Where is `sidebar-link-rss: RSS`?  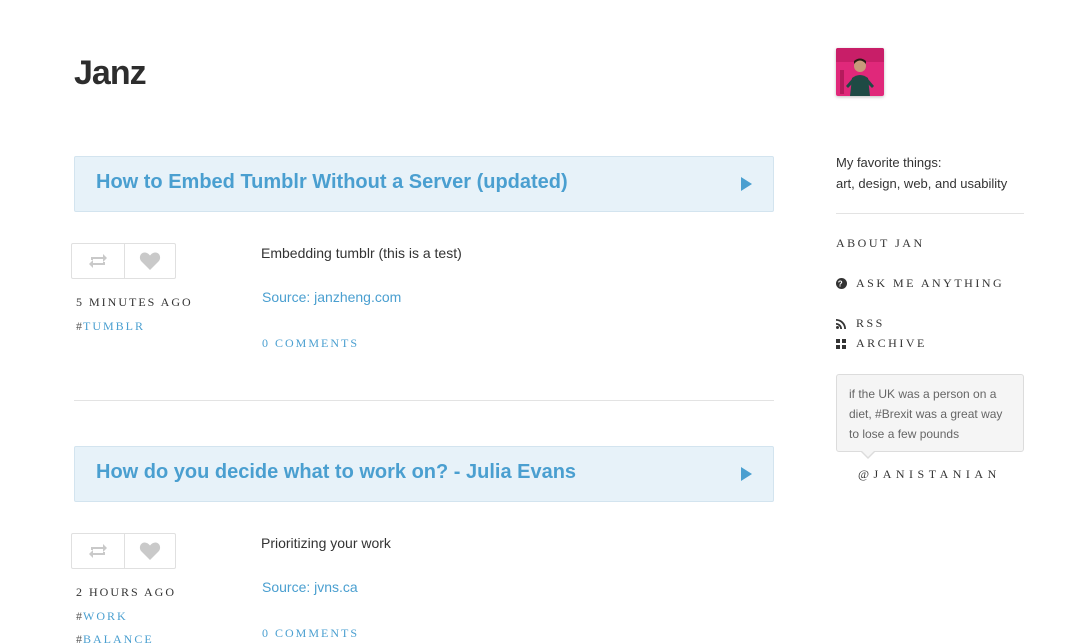
sidebar-link-rss: RSS is located at coordinates (860, 323).